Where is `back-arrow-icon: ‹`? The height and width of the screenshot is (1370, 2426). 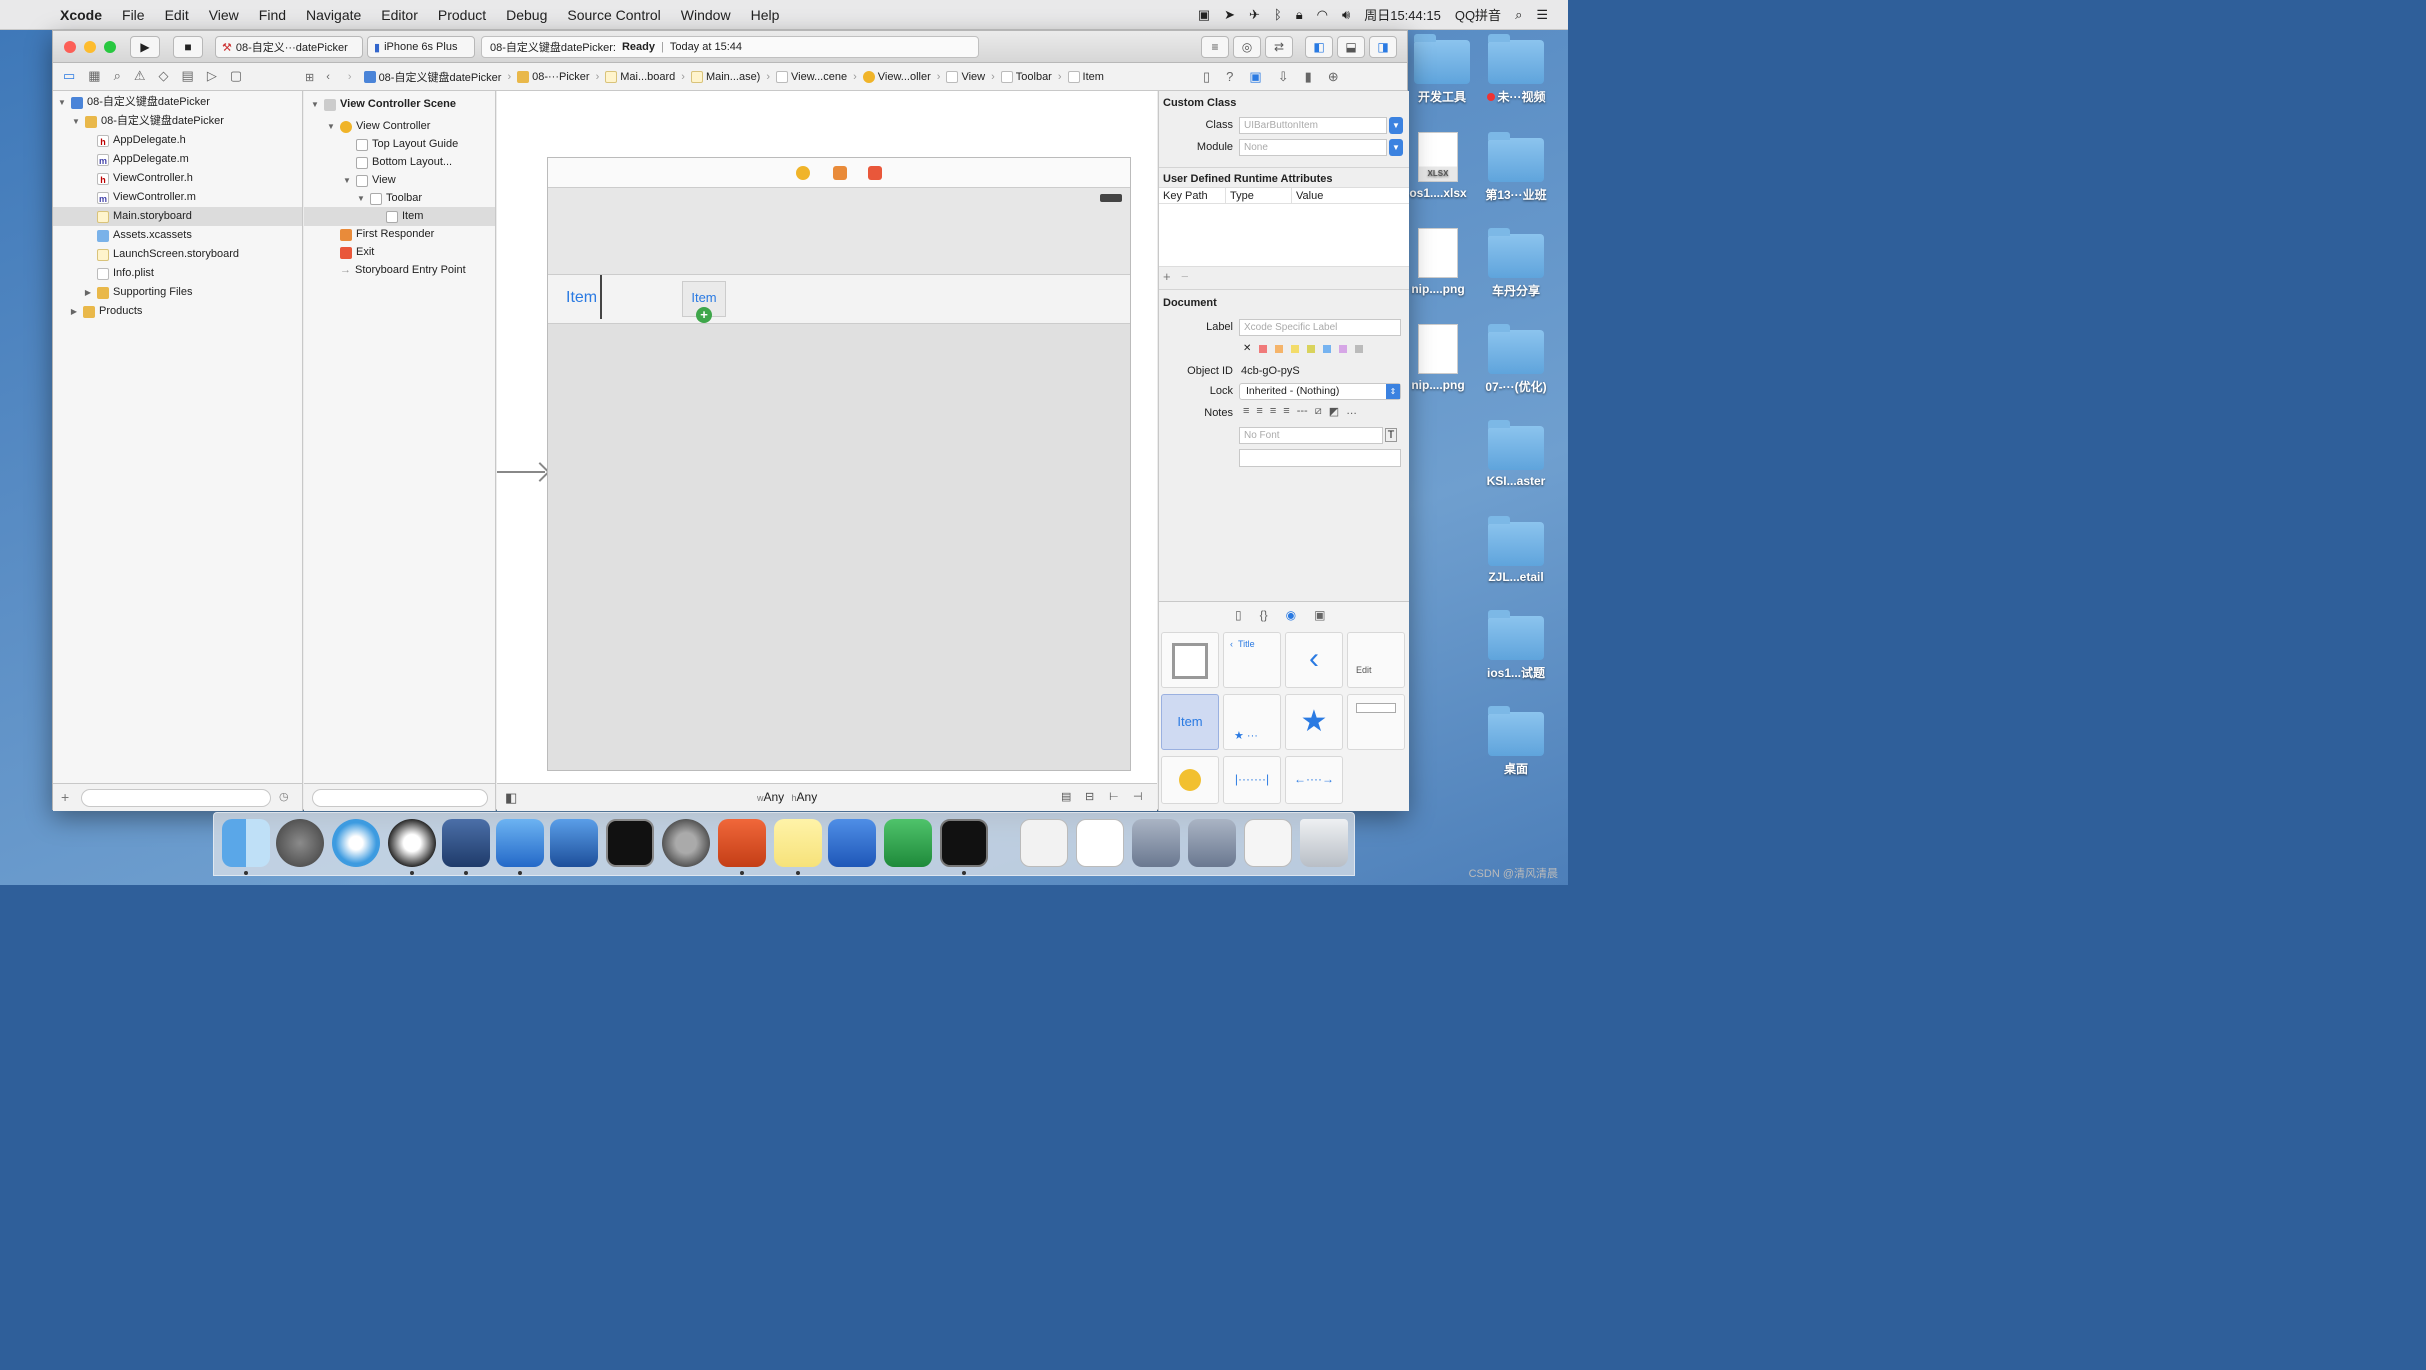
back-arrow-icon: ‹ is located at coordinates (328, 77).